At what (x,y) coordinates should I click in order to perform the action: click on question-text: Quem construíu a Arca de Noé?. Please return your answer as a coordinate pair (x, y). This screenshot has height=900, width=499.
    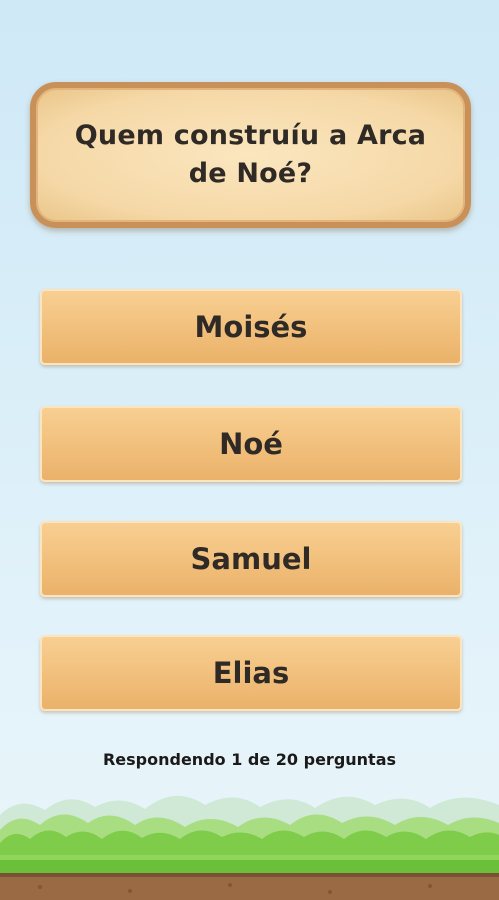
    Looking at the image, I should click on (250, 154).